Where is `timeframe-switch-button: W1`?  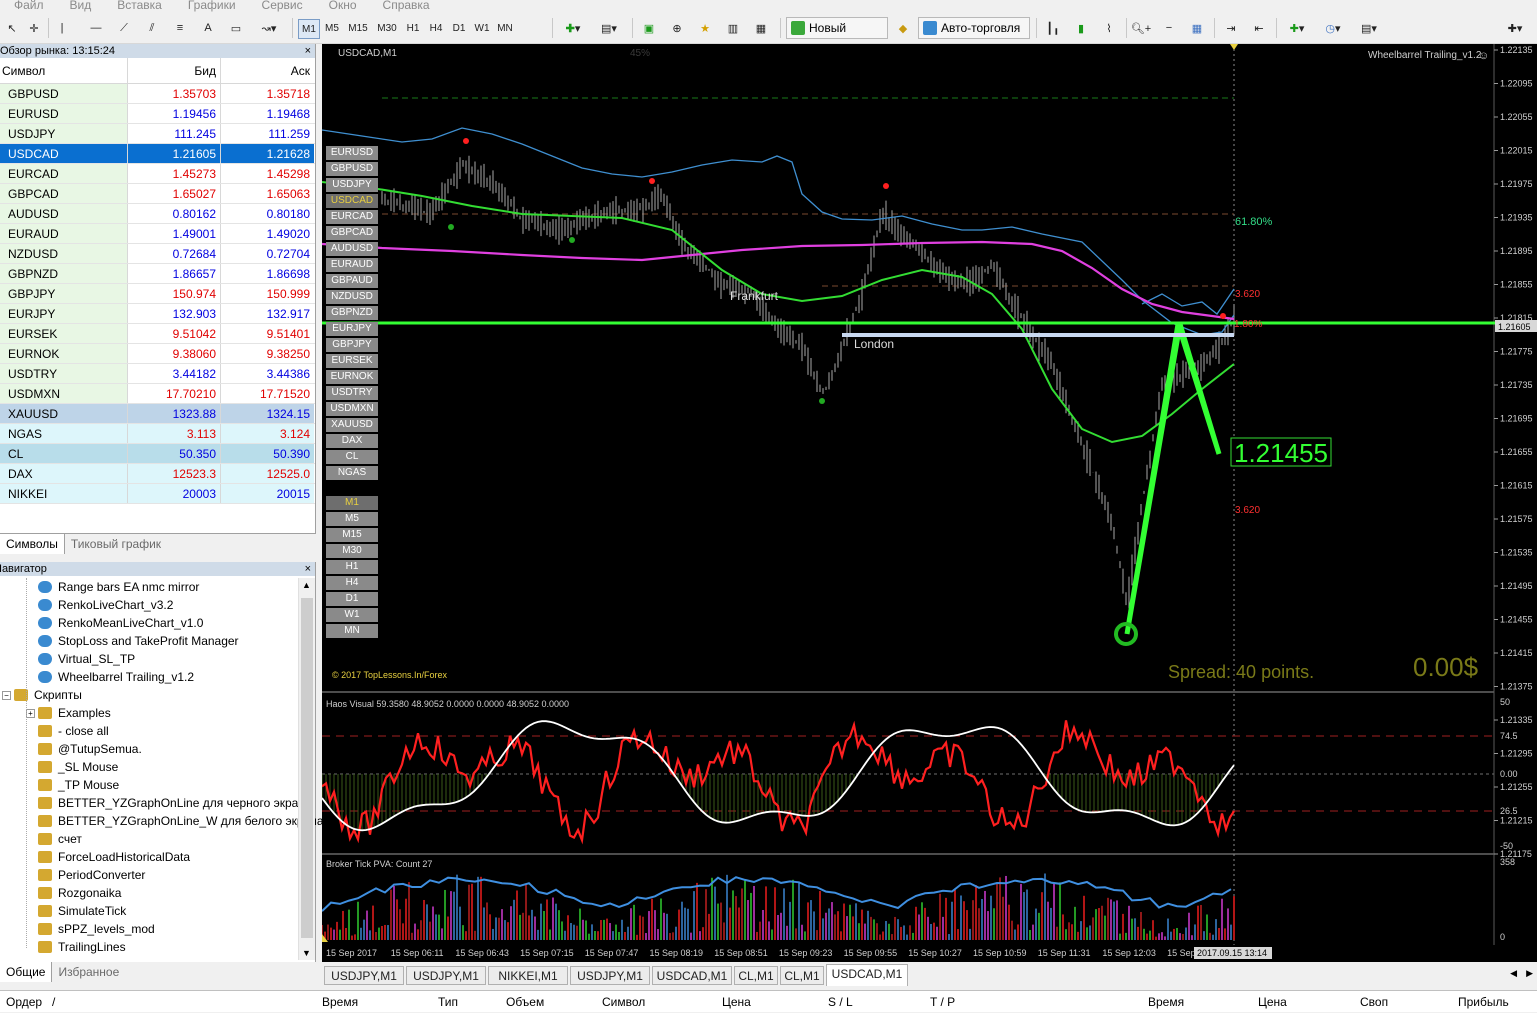
timeframe-switch-button: W1 is located at coordinates (352, 615).